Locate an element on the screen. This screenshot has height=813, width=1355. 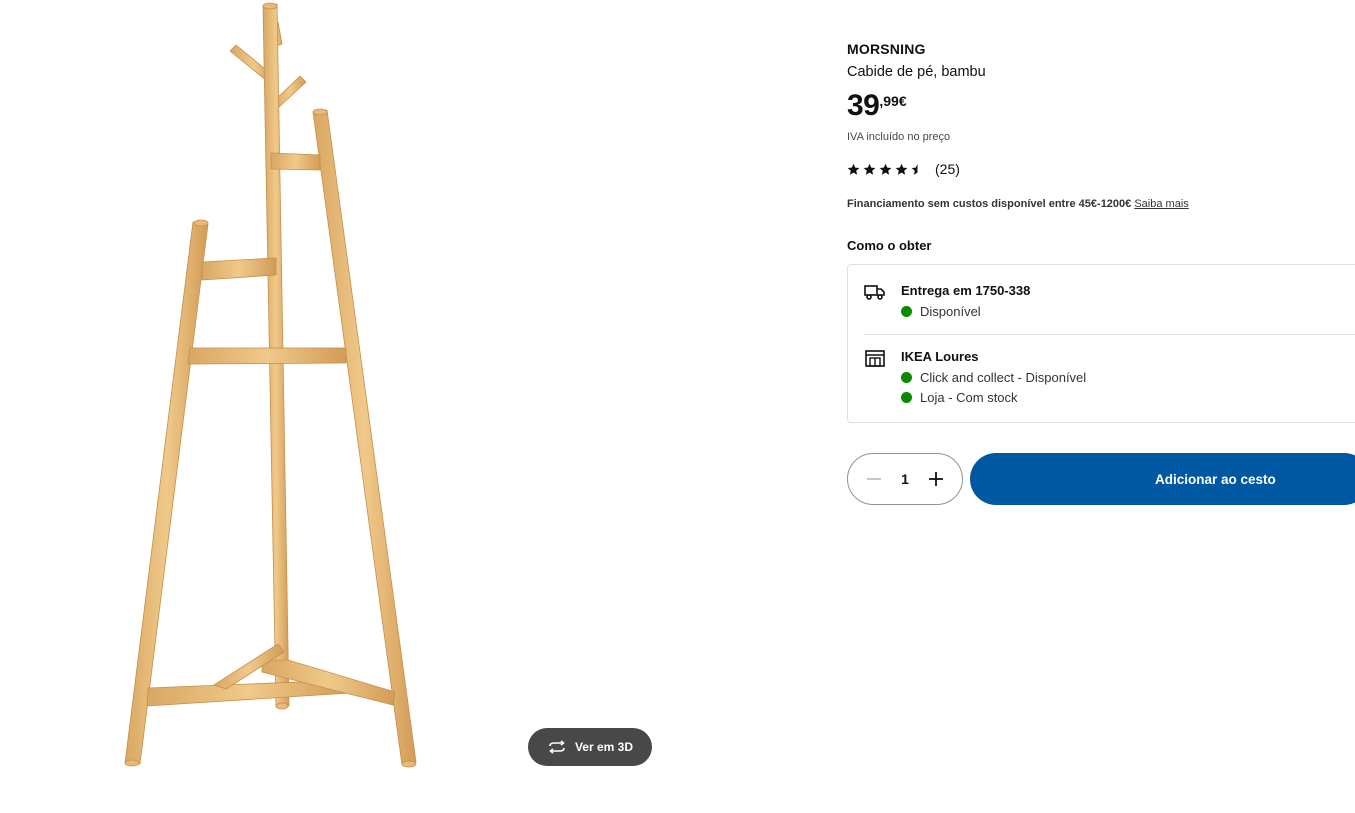
store-title: IKEA Loures is located at coordinates (940, 356).